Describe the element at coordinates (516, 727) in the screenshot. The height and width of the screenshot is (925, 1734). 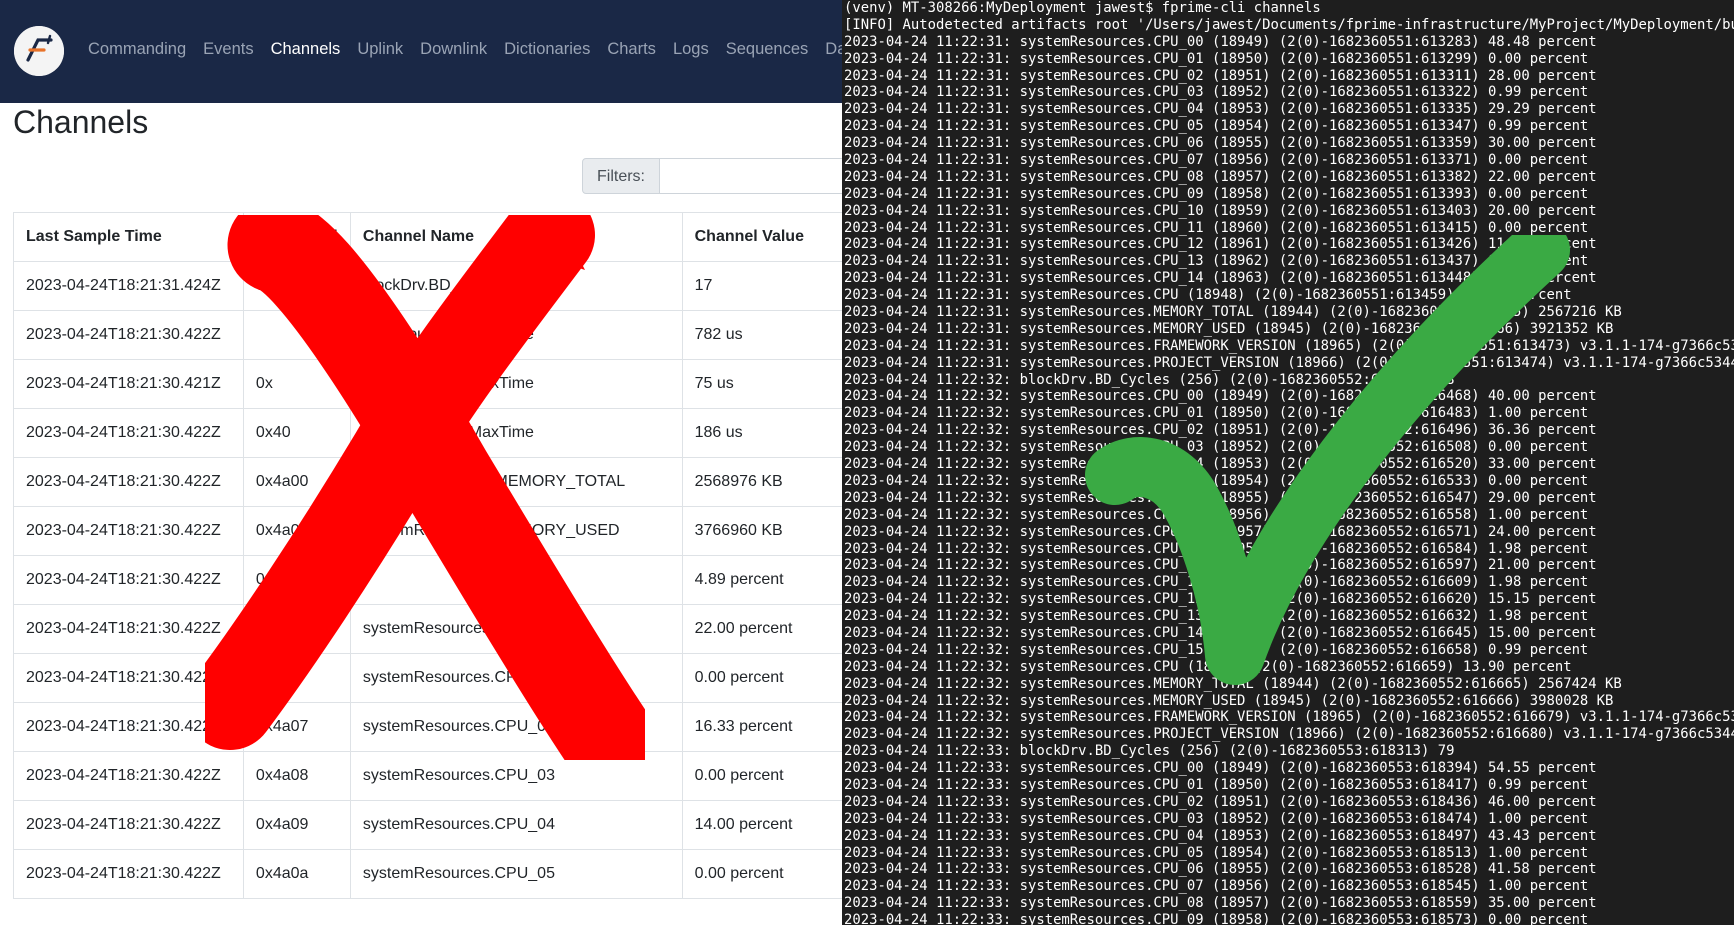
I see `cell-channel-name: systemResources.CPU_02` at that location.